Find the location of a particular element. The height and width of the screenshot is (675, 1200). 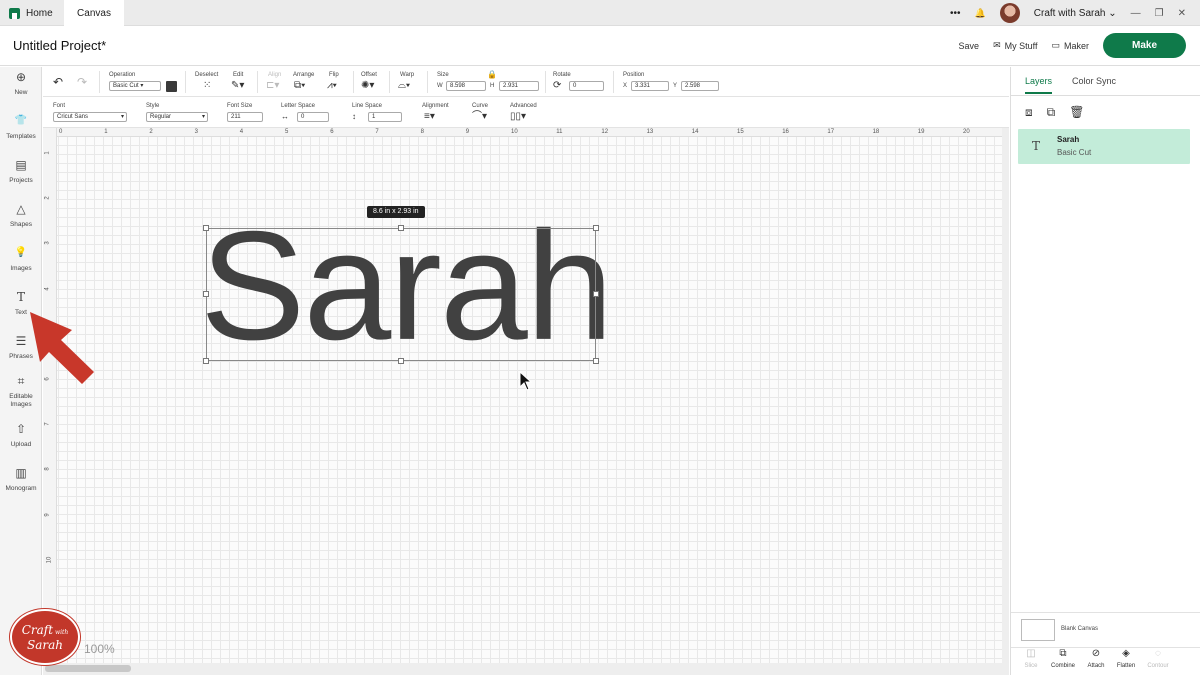

warp-icon: ⌓▾ is located at coordinates (404, 86).